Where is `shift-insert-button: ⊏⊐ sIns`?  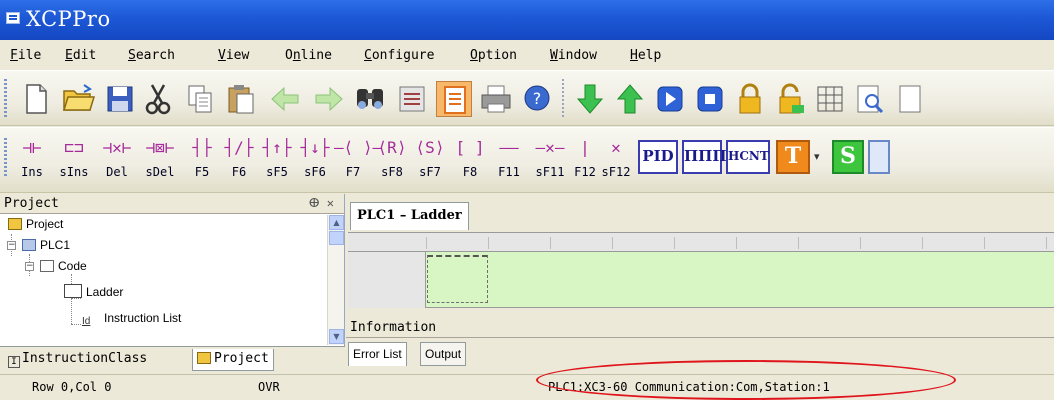
shift-insert-button: ⊏⊐ sIns is located at coordinates (74, 161).